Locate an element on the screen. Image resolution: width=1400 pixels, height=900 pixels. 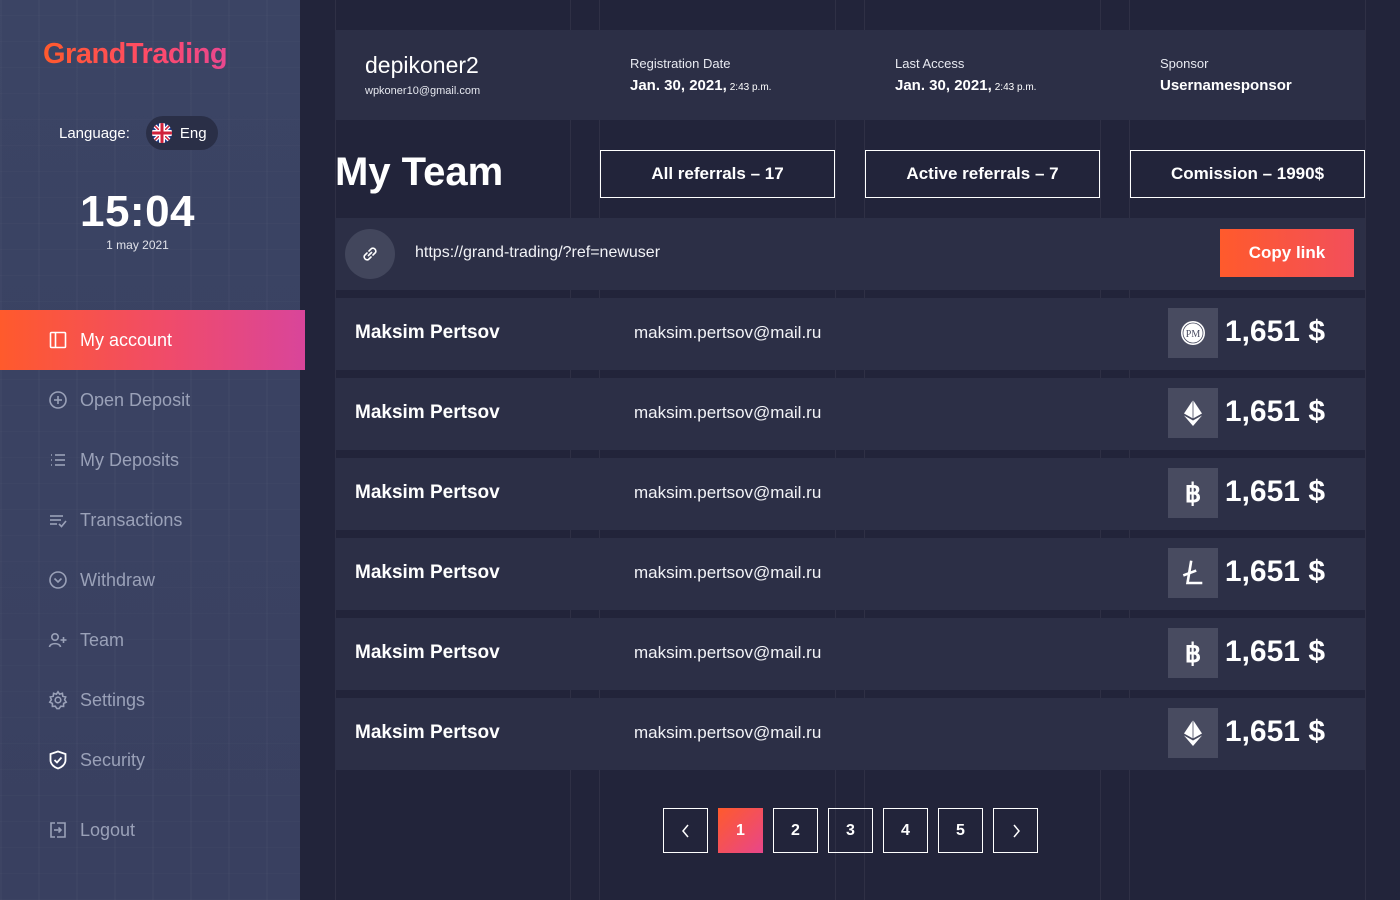
active-referrals-stat: Active referrals – 7 is located at coordinates (982, 174).